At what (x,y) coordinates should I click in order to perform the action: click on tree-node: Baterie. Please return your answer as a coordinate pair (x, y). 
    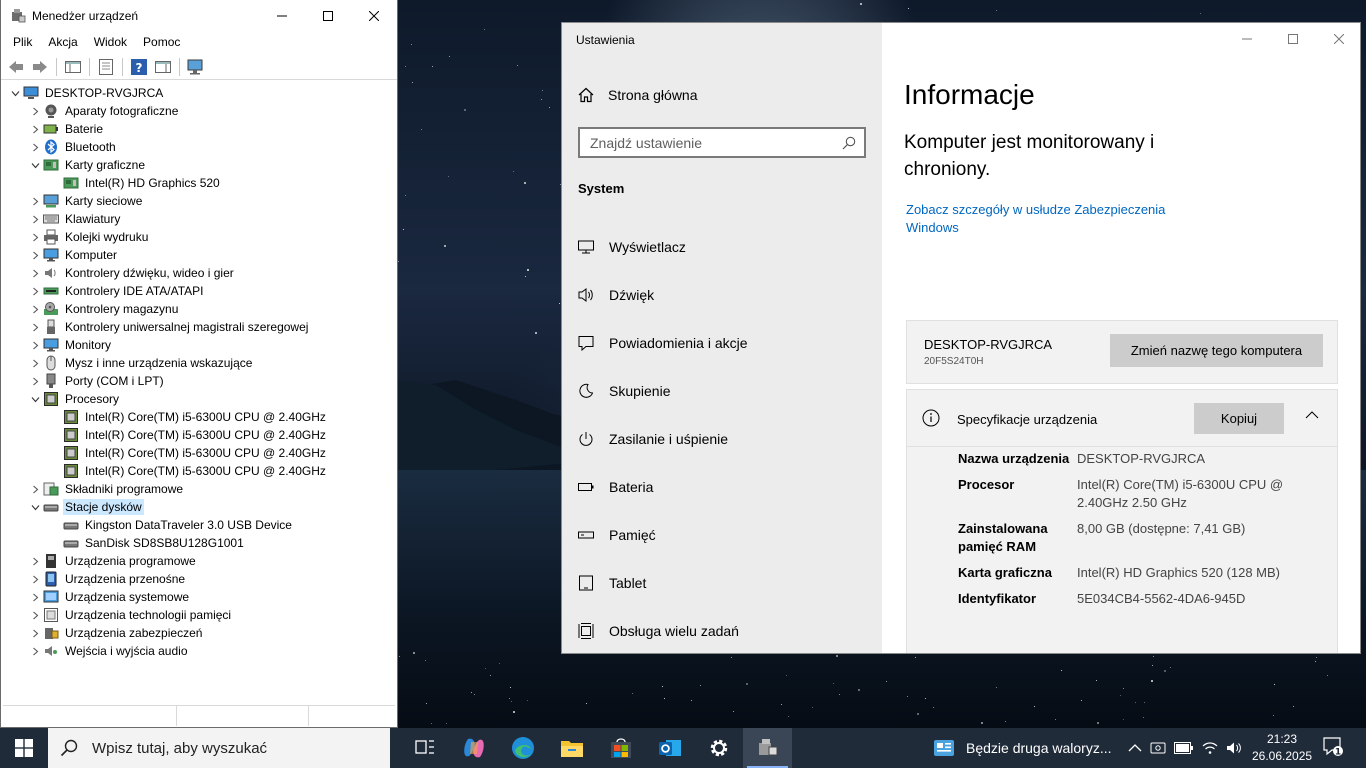
    Looking at the image, I should click on (199, 129).